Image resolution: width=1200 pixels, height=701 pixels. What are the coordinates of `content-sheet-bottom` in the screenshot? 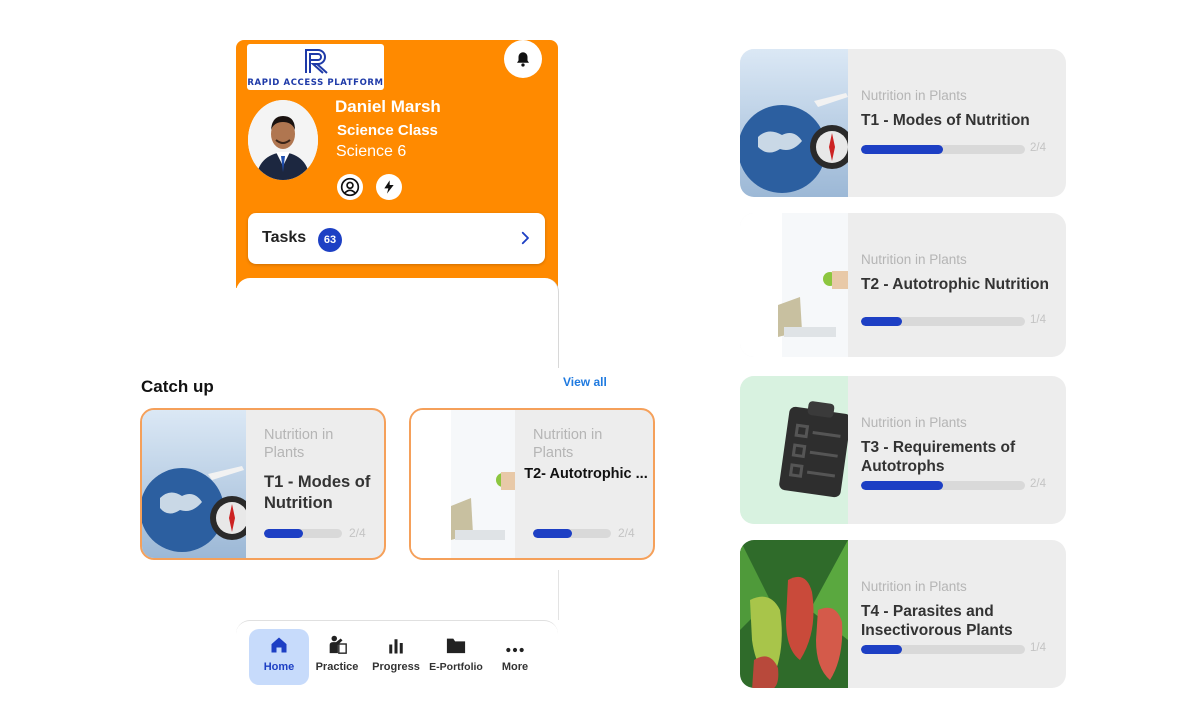 It's located at (397, 595).